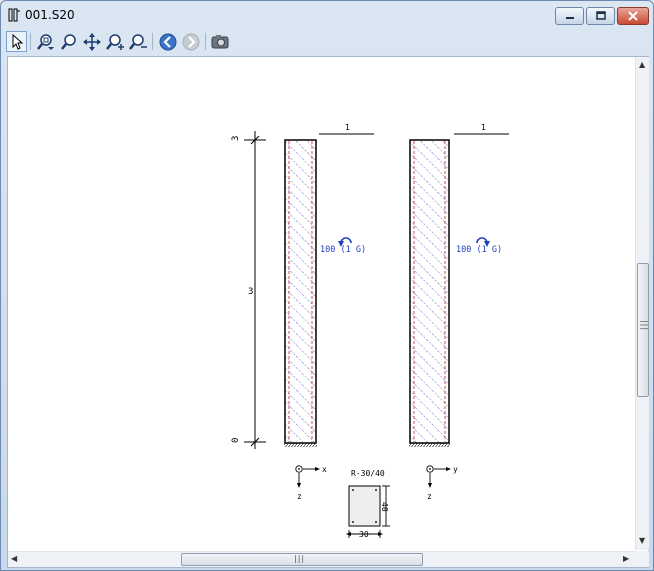  I want to click on scrollbar-corner, so click(642, 559).